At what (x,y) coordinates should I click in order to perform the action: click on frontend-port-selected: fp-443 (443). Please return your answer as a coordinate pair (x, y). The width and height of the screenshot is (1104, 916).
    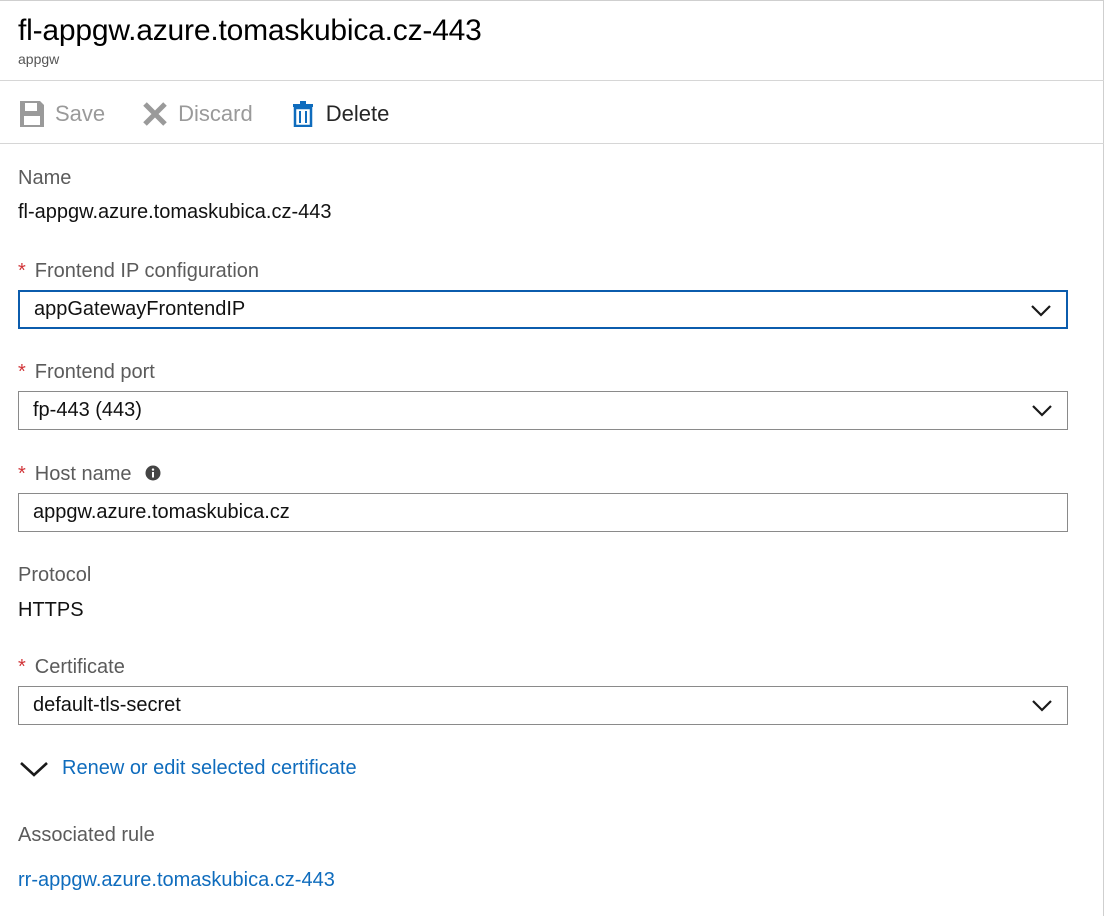
    Looking at the image, I should click on (87, 410).